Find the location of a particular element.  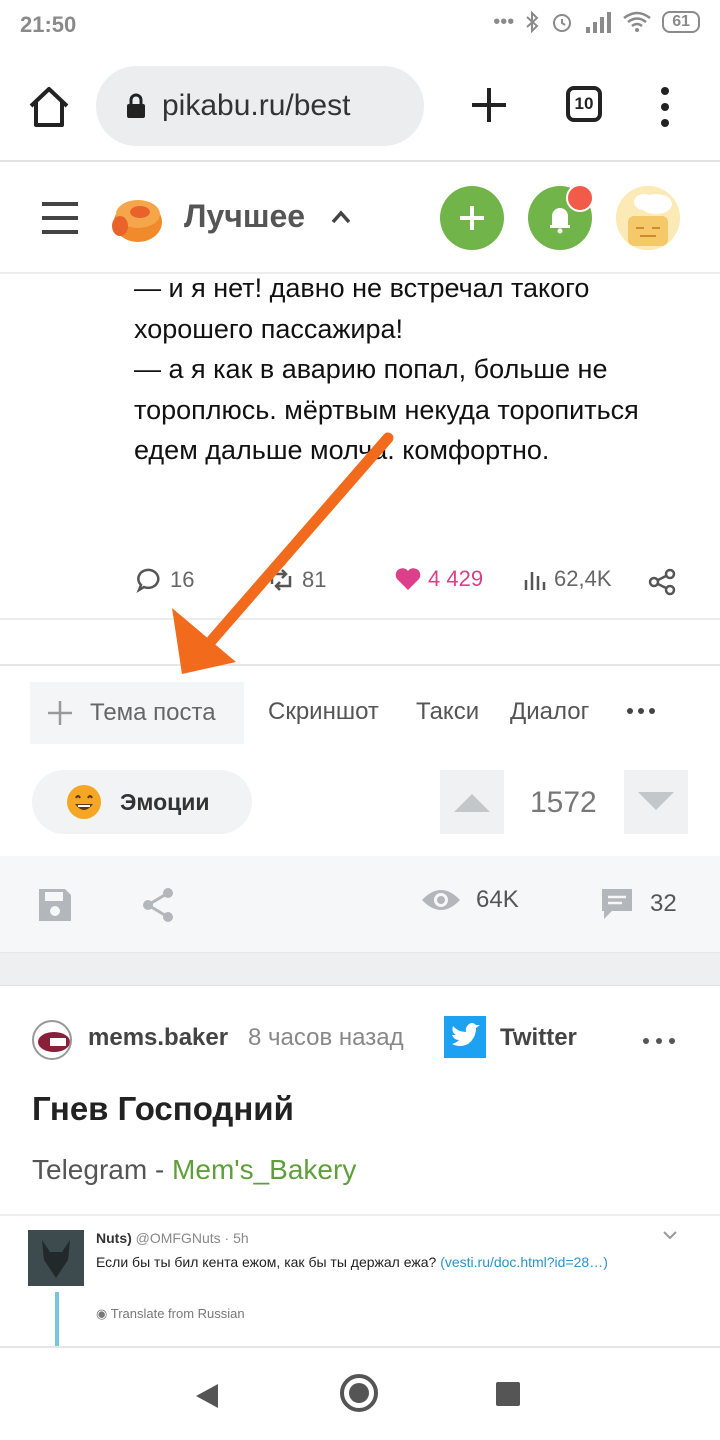

wolf-avatar-icon is located at coordinates (56, 1258).